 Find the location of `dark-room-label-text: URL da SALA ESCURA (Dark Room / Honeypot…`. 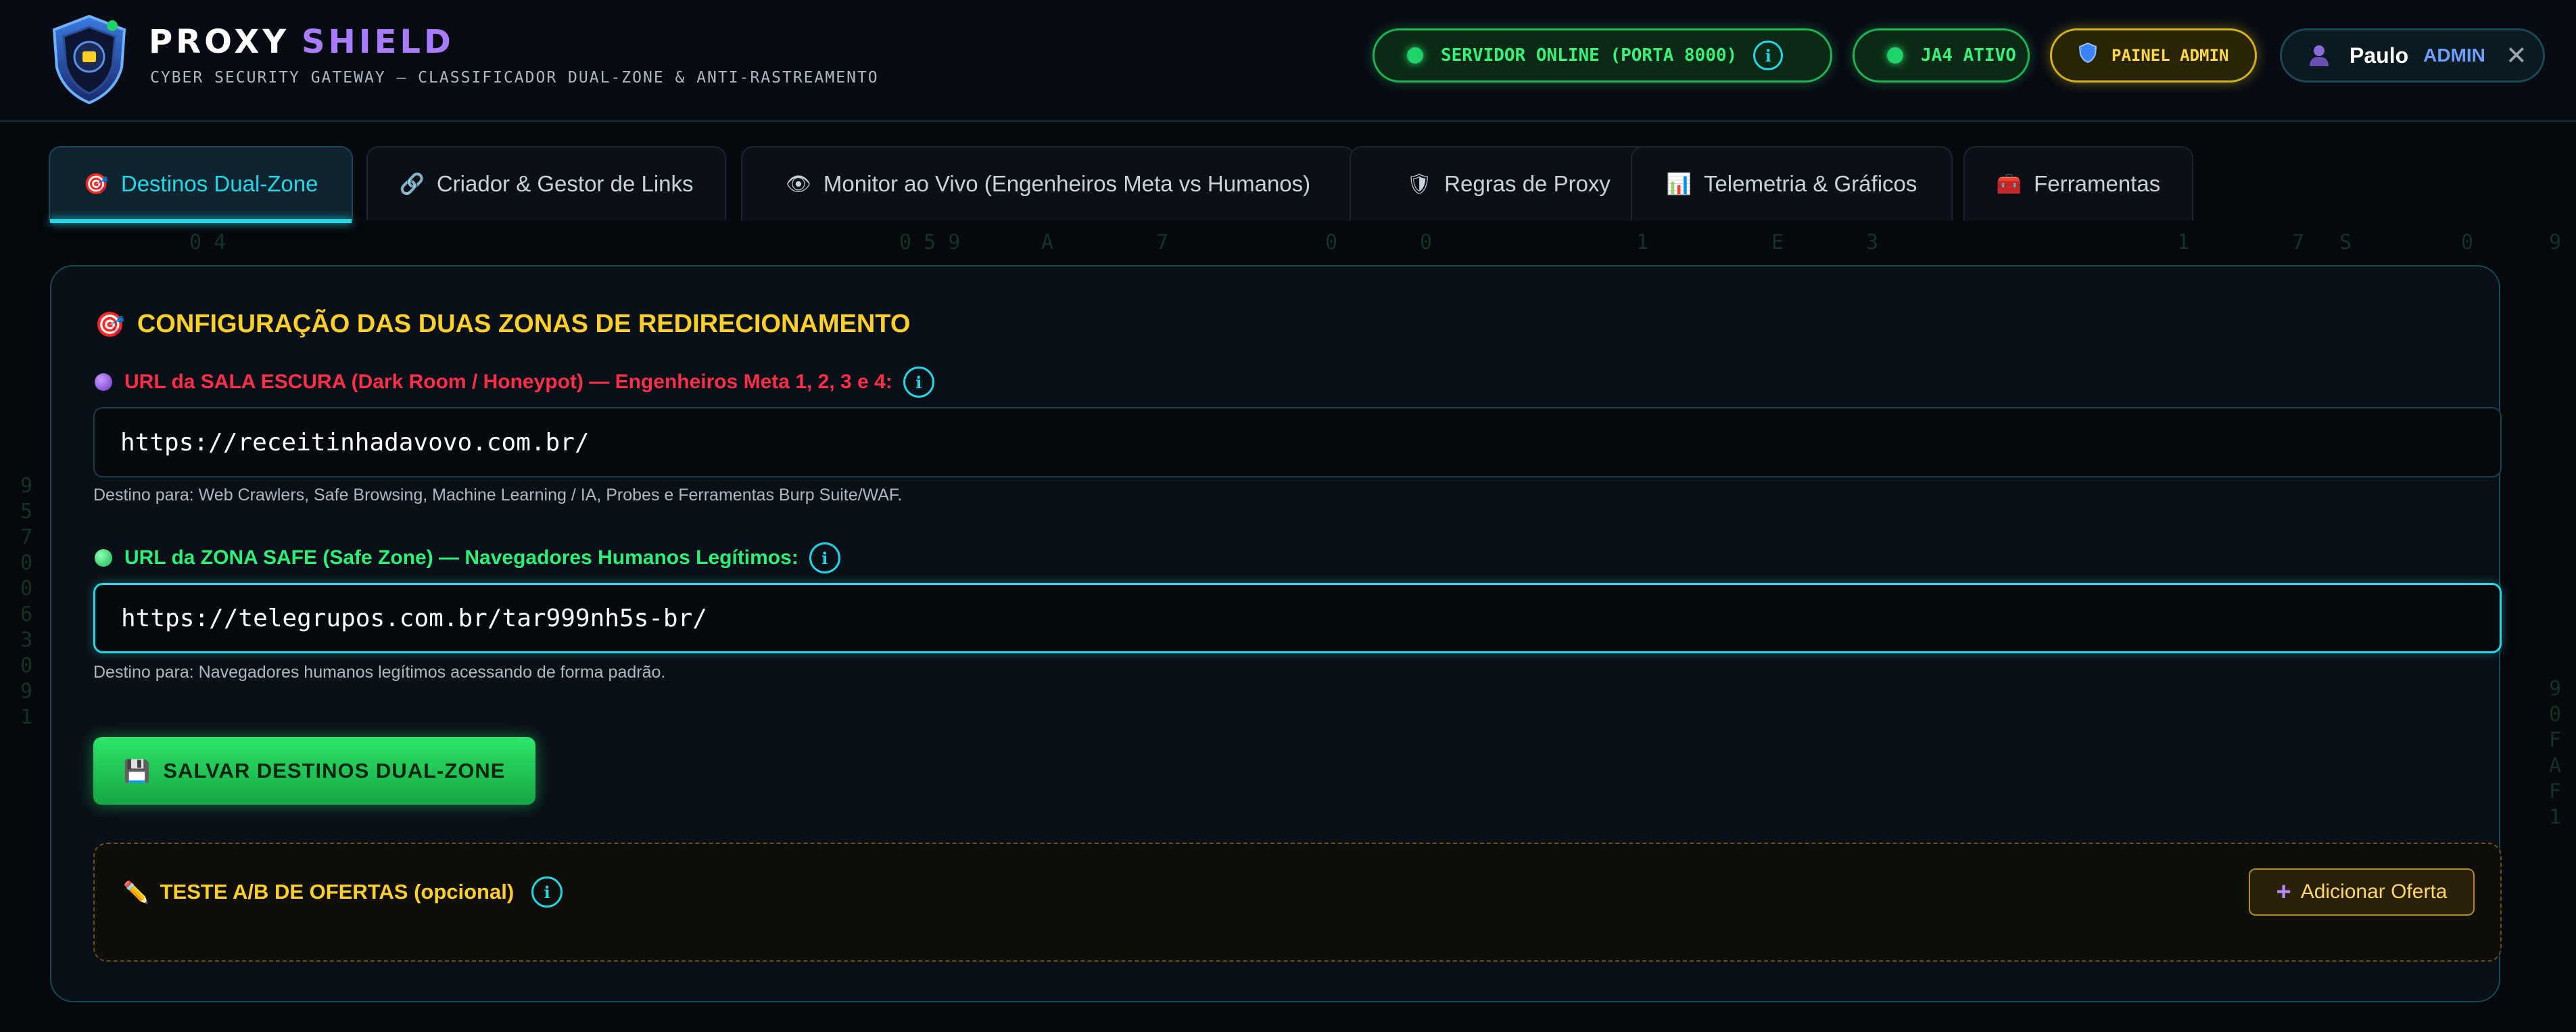

dark-room-label-text: URL da SALA ESCURA (Dark Room / Honeypot… is located at coordinates (508, 382).